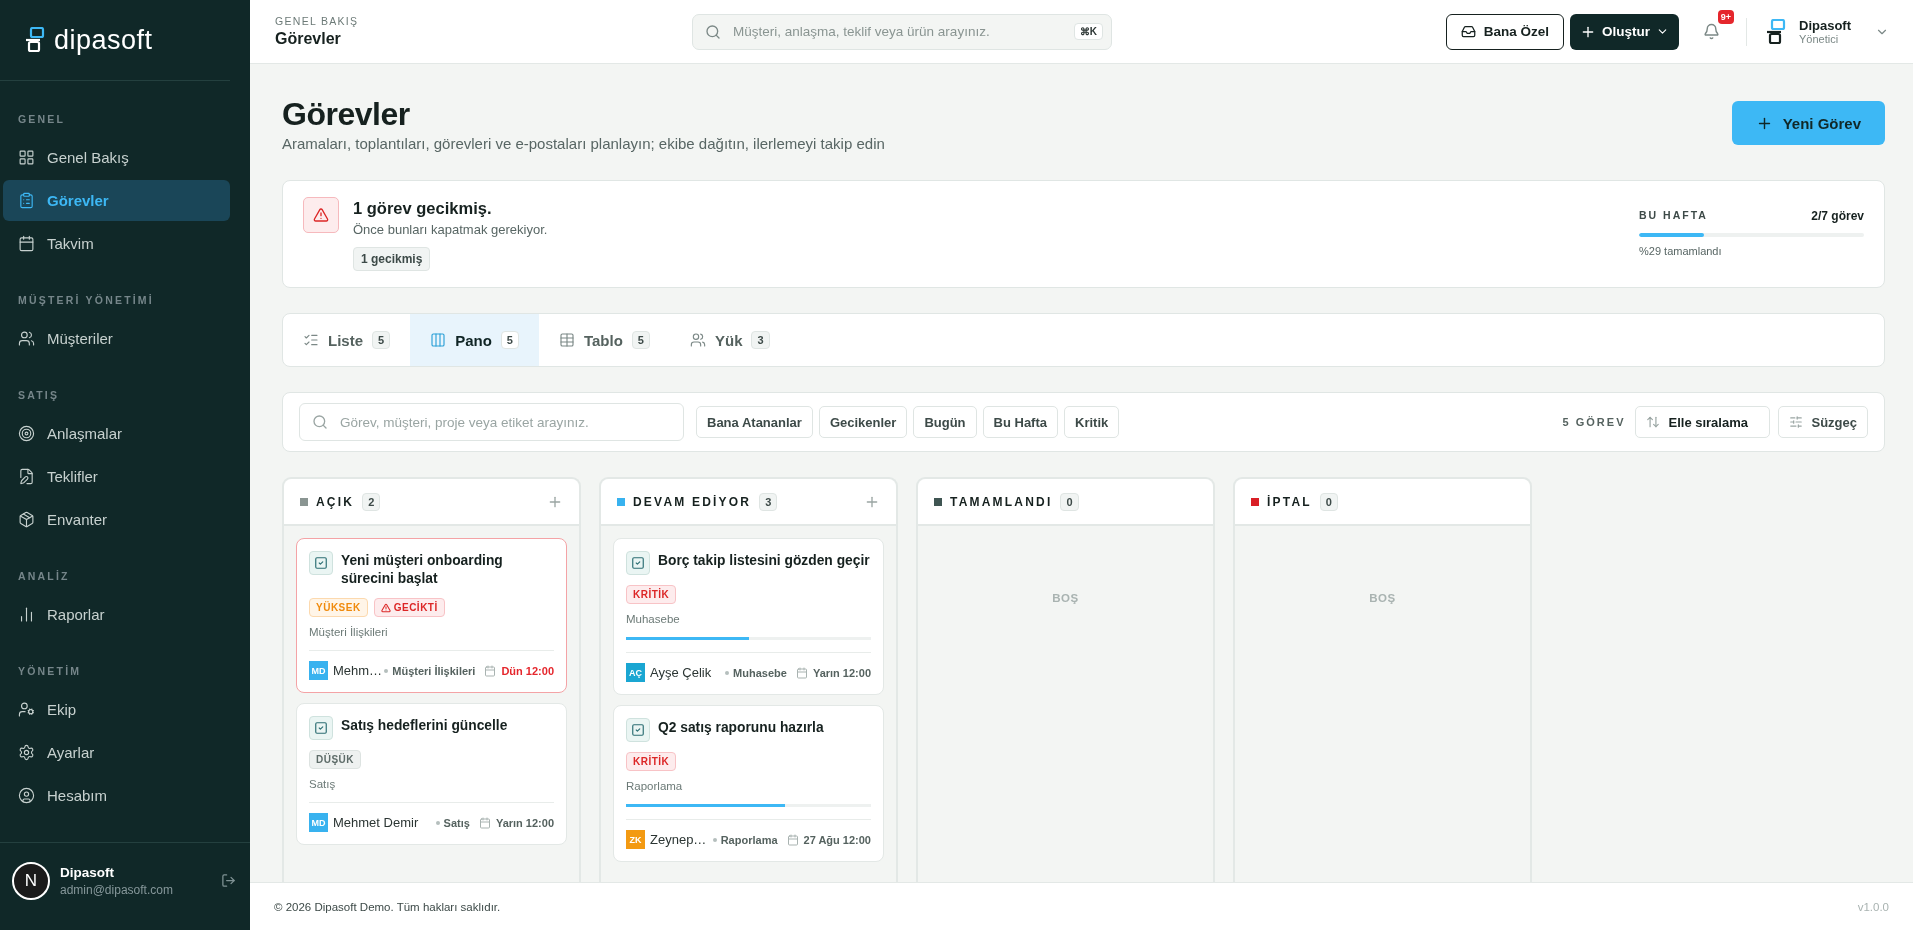 This screenshot has height=930, width=1913. What do you see at coordinates (897, 31) in the screenshot?
I see `search-input: Müşteri, anlaşma, teklif veya ürün arayınız.` at bounding box center [897, 31].